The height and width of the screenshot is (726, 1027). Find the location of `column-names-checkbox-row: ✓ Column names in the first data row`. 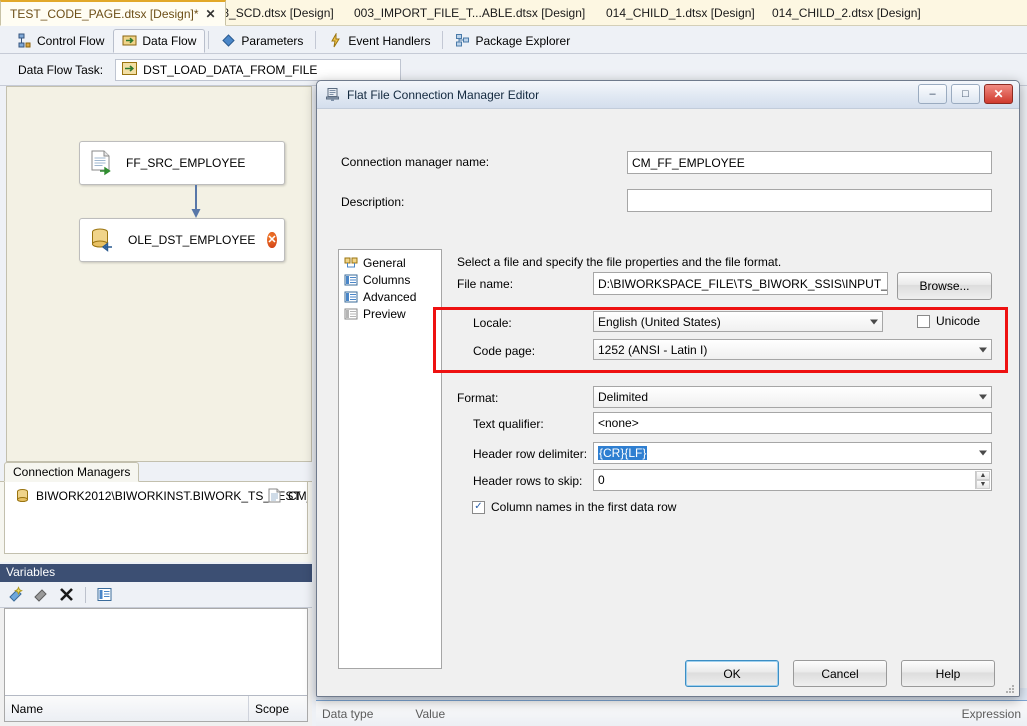

column-names-checkbox-row: ✓ Column names in the first data row is located at coordinates (574, 507).